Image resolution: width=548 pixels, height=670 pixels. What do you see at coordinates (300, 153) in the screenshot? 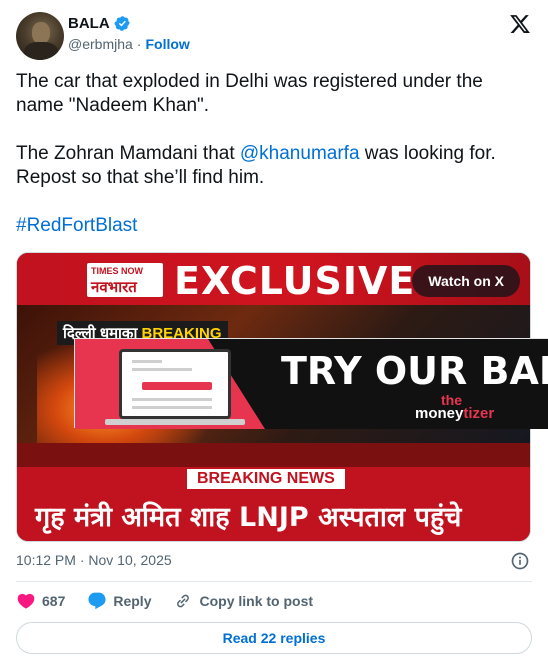
I see `mention-link: @khanumarfa` at bounding box center [300, 153].